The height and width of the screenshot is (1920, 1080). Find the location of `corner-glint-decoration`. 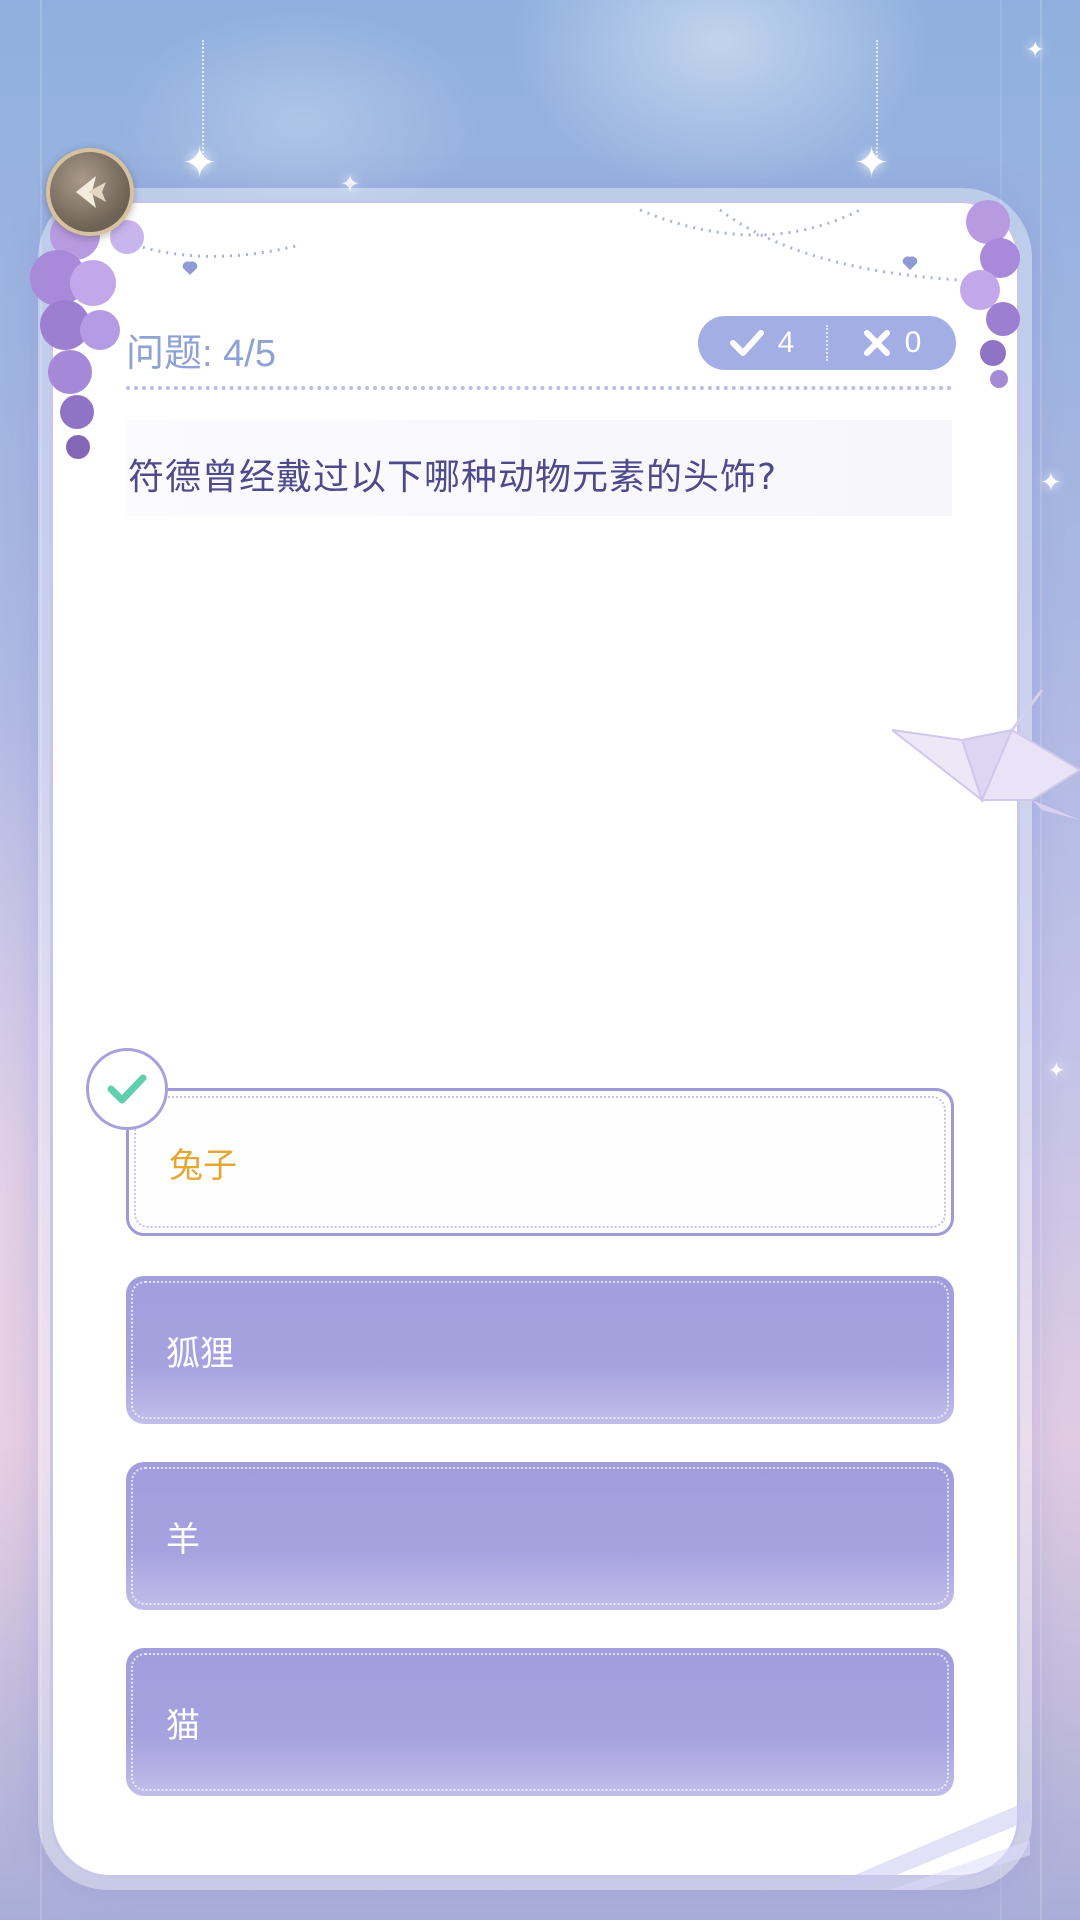

corner-glint-decoration is located at coordinates (925, 1845).